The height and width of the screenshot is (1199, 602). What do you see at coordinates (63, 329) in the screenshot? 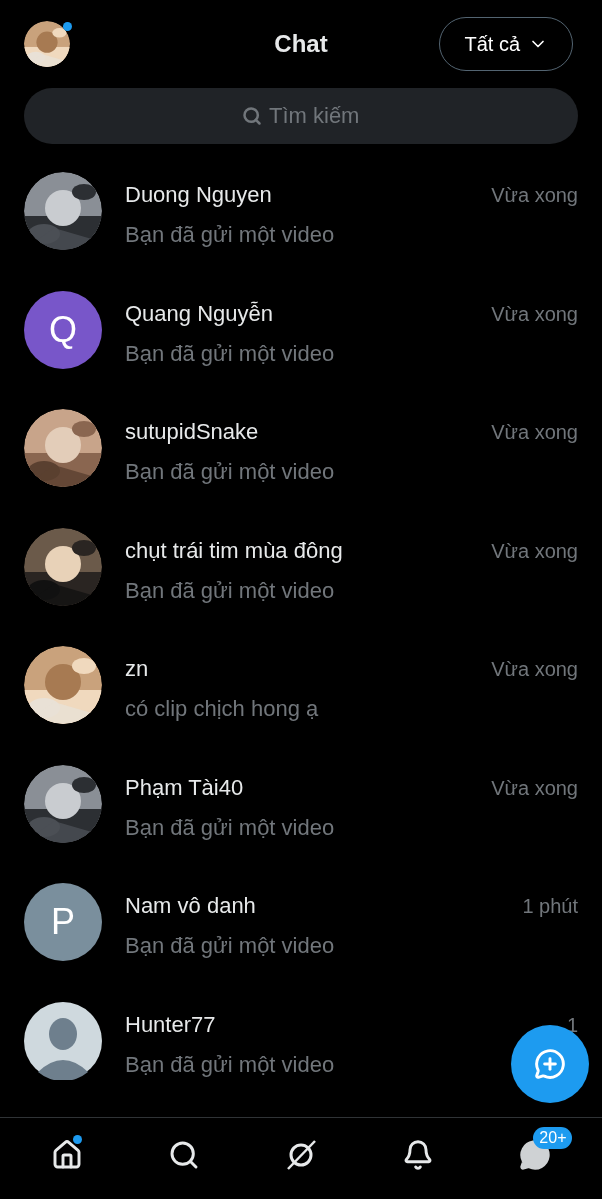
I see `letter-avatar: Q` at bounding box center [63, 329].